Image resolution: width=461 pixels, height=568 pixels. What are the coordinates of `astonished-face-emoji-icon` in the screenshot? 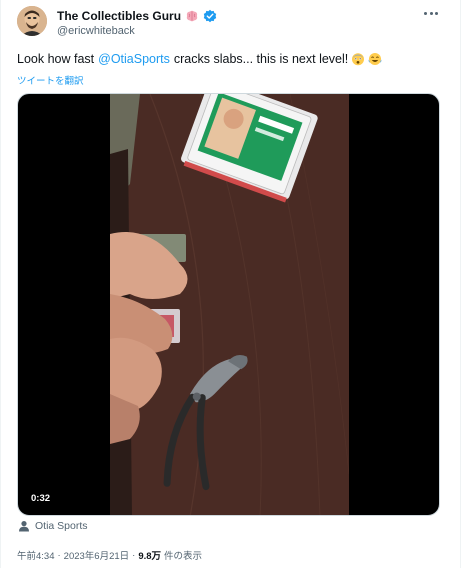 It's located at (358, 59).